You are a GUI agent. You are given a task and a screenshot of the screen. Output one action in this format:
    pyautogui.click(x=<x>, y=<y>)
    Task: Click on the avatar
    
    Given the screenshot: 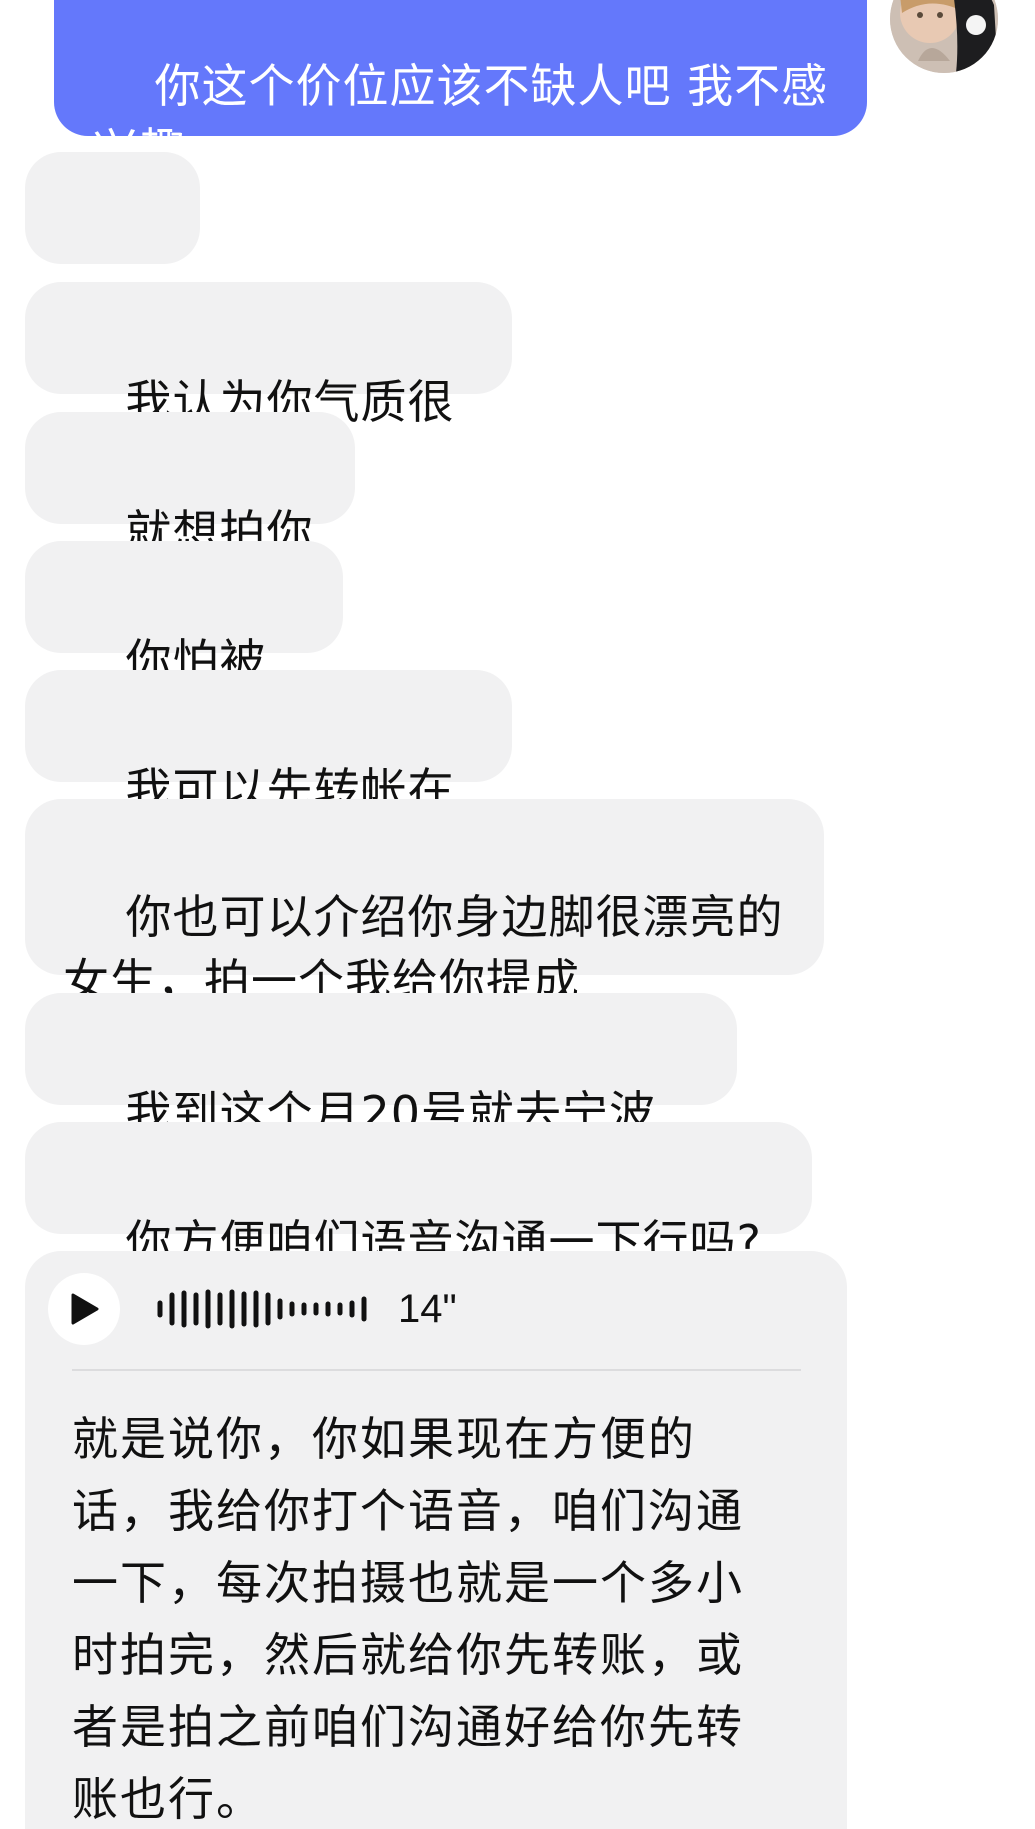 What is the action you would take?
    pyautogui.click(x=944, y=36)
    